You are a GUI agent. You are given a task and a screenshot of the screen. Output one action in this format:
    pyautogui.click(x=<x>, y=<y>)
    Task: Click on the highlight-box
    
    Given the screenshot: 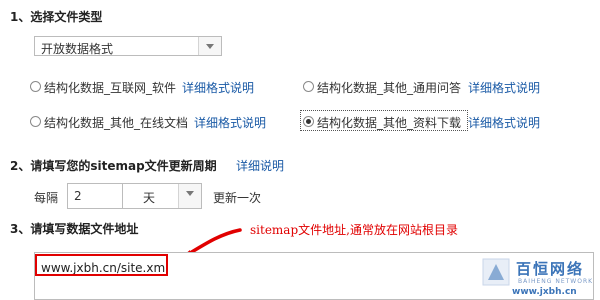 What is the action you would take?
    pyautogui.click(x=101, y=265)
    